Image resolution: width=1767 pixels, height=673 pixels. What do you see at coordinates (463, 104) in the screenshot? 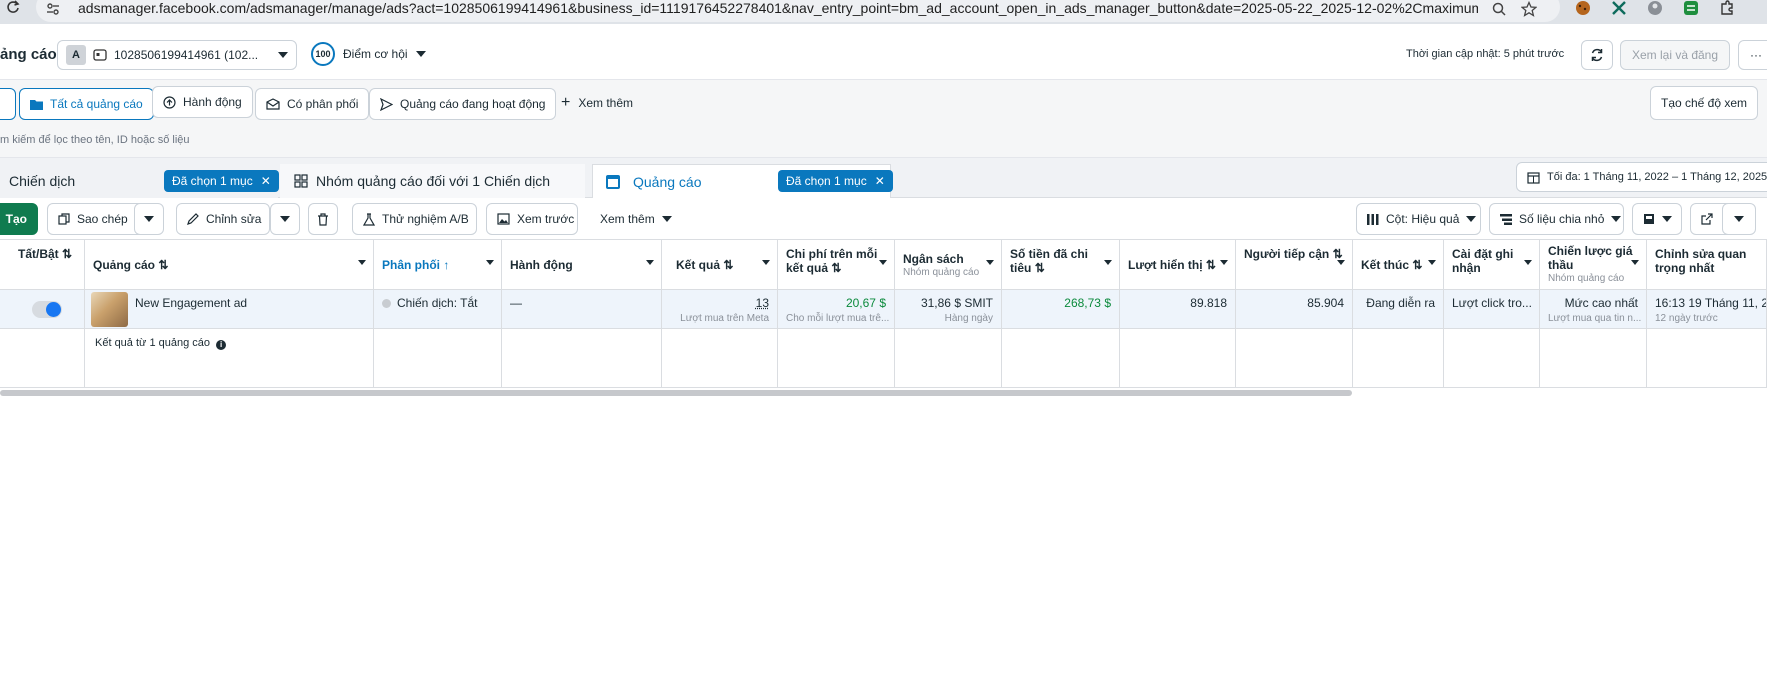
I see `active-ads-filter: Quảng cáo đang hoạt động` at bounding box center [463, 104].